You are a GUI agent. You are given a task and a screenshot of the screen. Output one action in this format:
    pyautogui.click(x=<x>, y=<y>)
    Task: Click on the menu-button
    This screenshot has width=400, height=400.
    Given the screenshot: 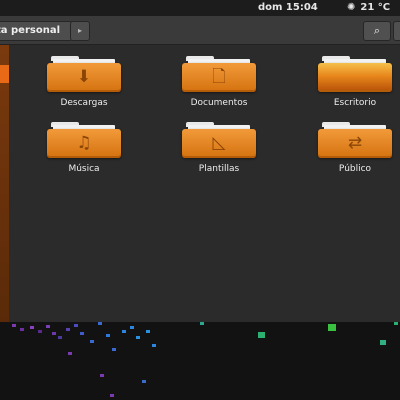 What is the action you would take?
    pyautogui.click(x=396, y=31)
    